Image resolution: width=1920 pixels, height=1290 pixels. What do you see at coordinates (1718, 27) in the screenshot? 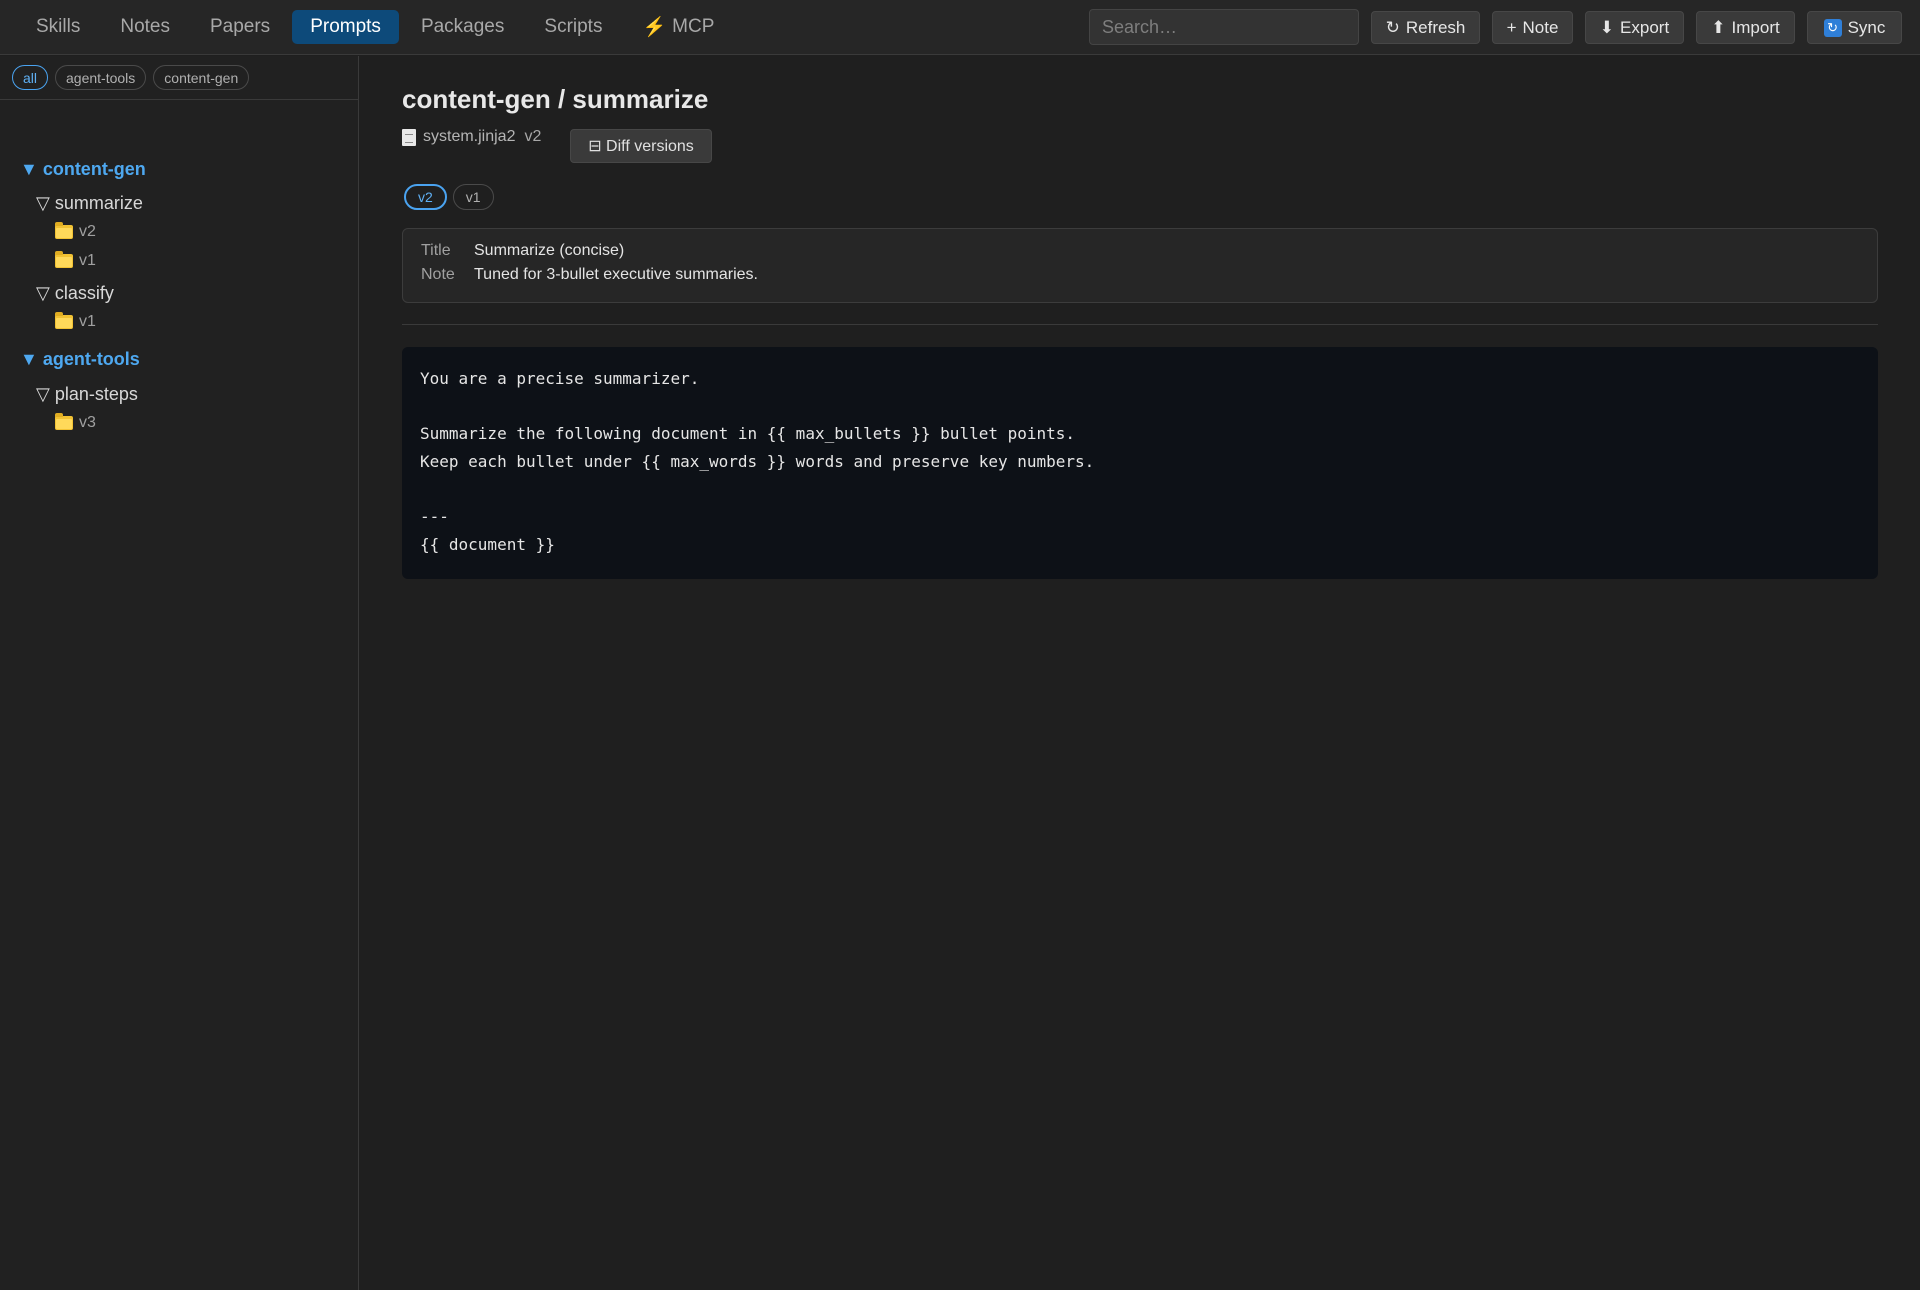
I see `upload-icon: ⬆` at bounding box center [1718, 27].